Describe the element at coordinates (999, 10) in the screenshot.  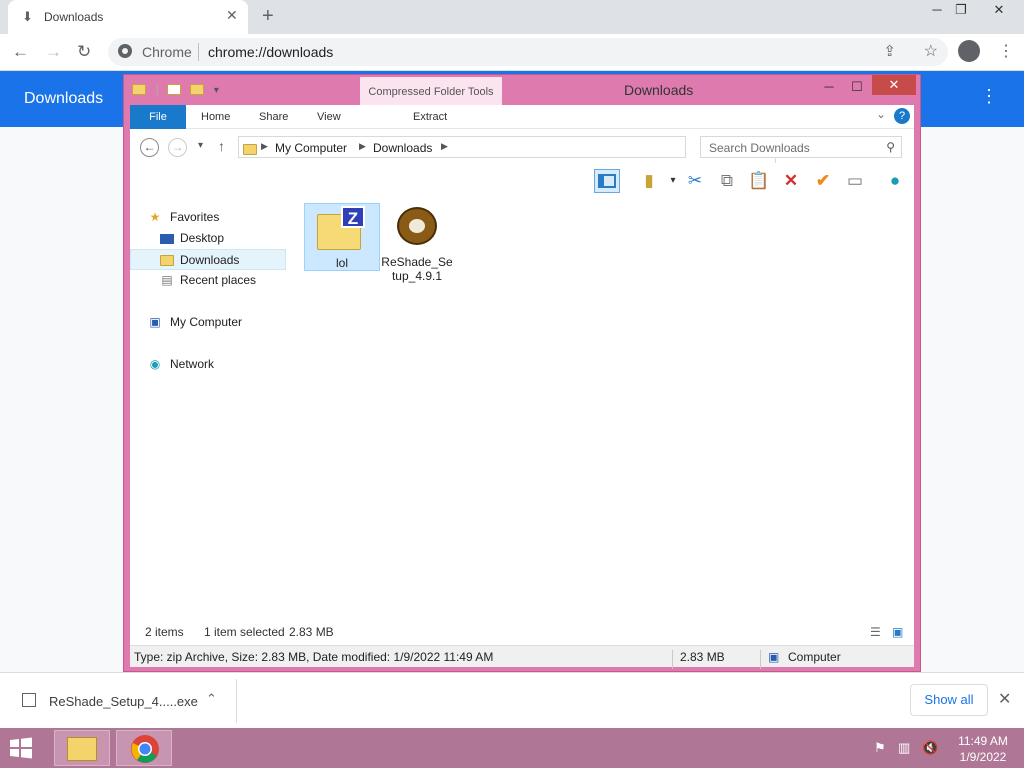
I see `close-window-button: ✕` at that location.